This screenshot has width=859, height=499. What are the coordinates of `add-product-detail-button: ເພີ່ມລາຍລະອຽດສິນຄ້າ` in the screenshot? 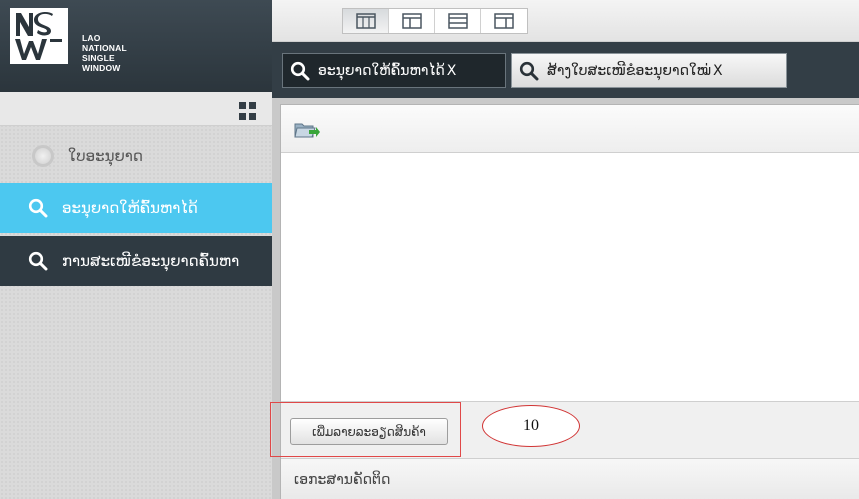 It's located at (369, 431).